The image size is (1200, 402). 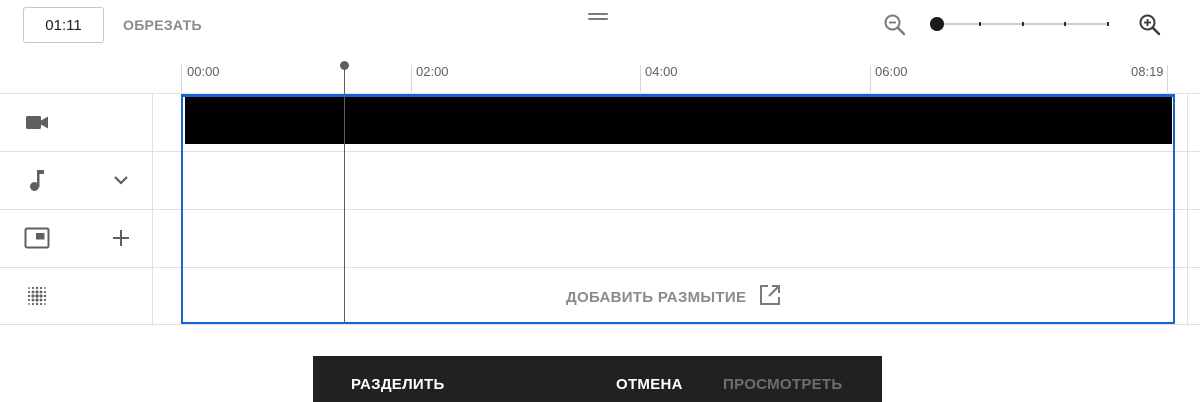 I want to click on edit-action-bar: РАЗДЕЛИТЬ ОТМЕНА ПРОСМОТРЕТЬ, so click(x=597, y=379).